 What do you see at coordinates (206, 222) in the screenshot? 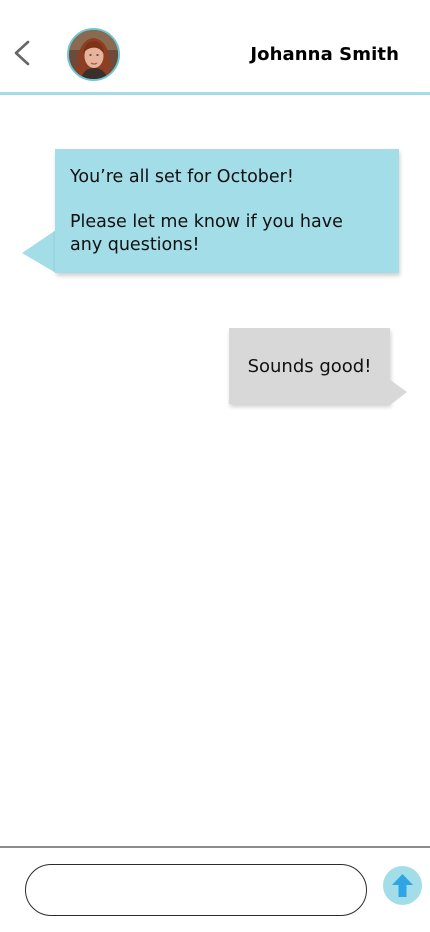
I see `message-text: Please let me know if you have` at bounding box center [206, 222].